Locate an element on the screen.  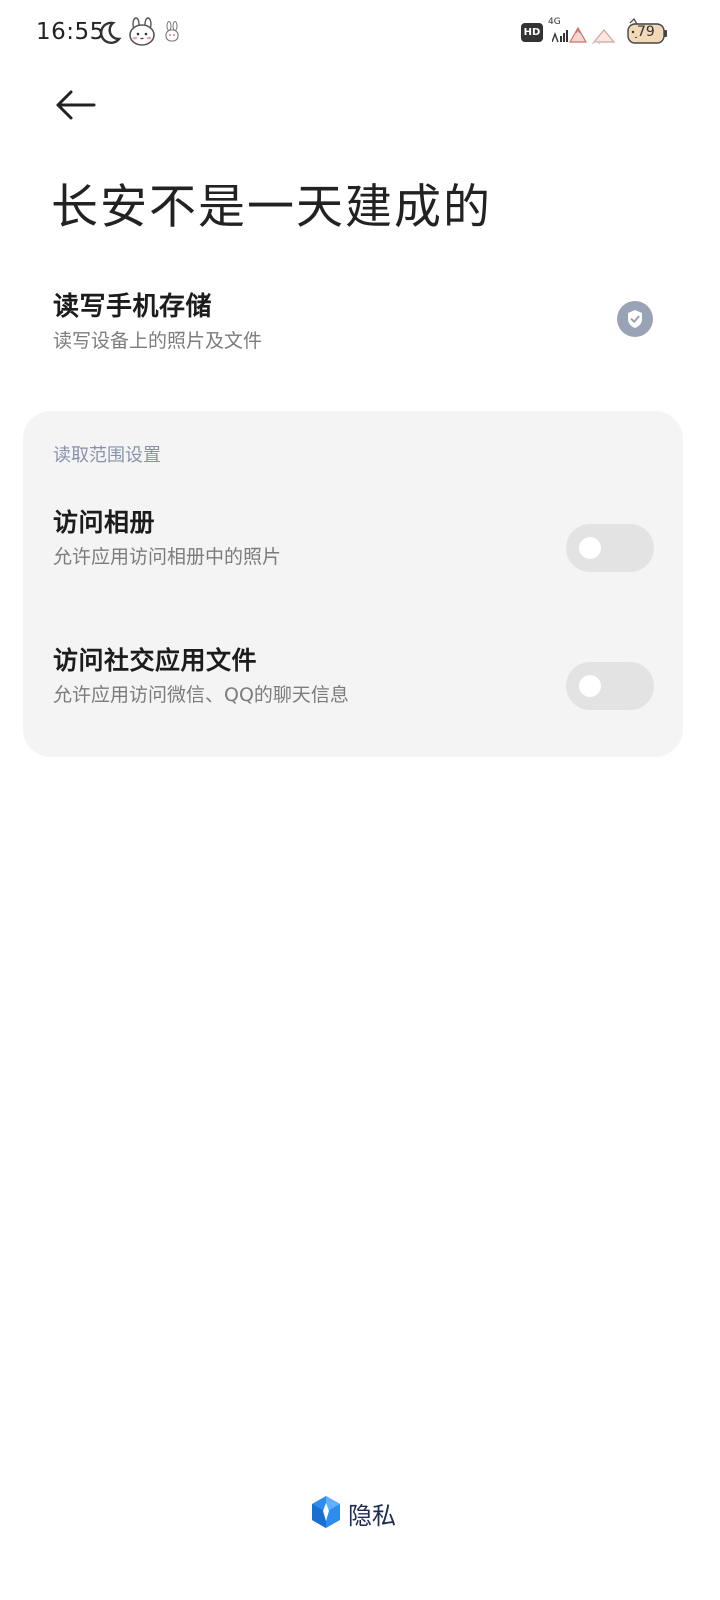
permission-title: 读写手机存储 is located at coordinates (133, 307).